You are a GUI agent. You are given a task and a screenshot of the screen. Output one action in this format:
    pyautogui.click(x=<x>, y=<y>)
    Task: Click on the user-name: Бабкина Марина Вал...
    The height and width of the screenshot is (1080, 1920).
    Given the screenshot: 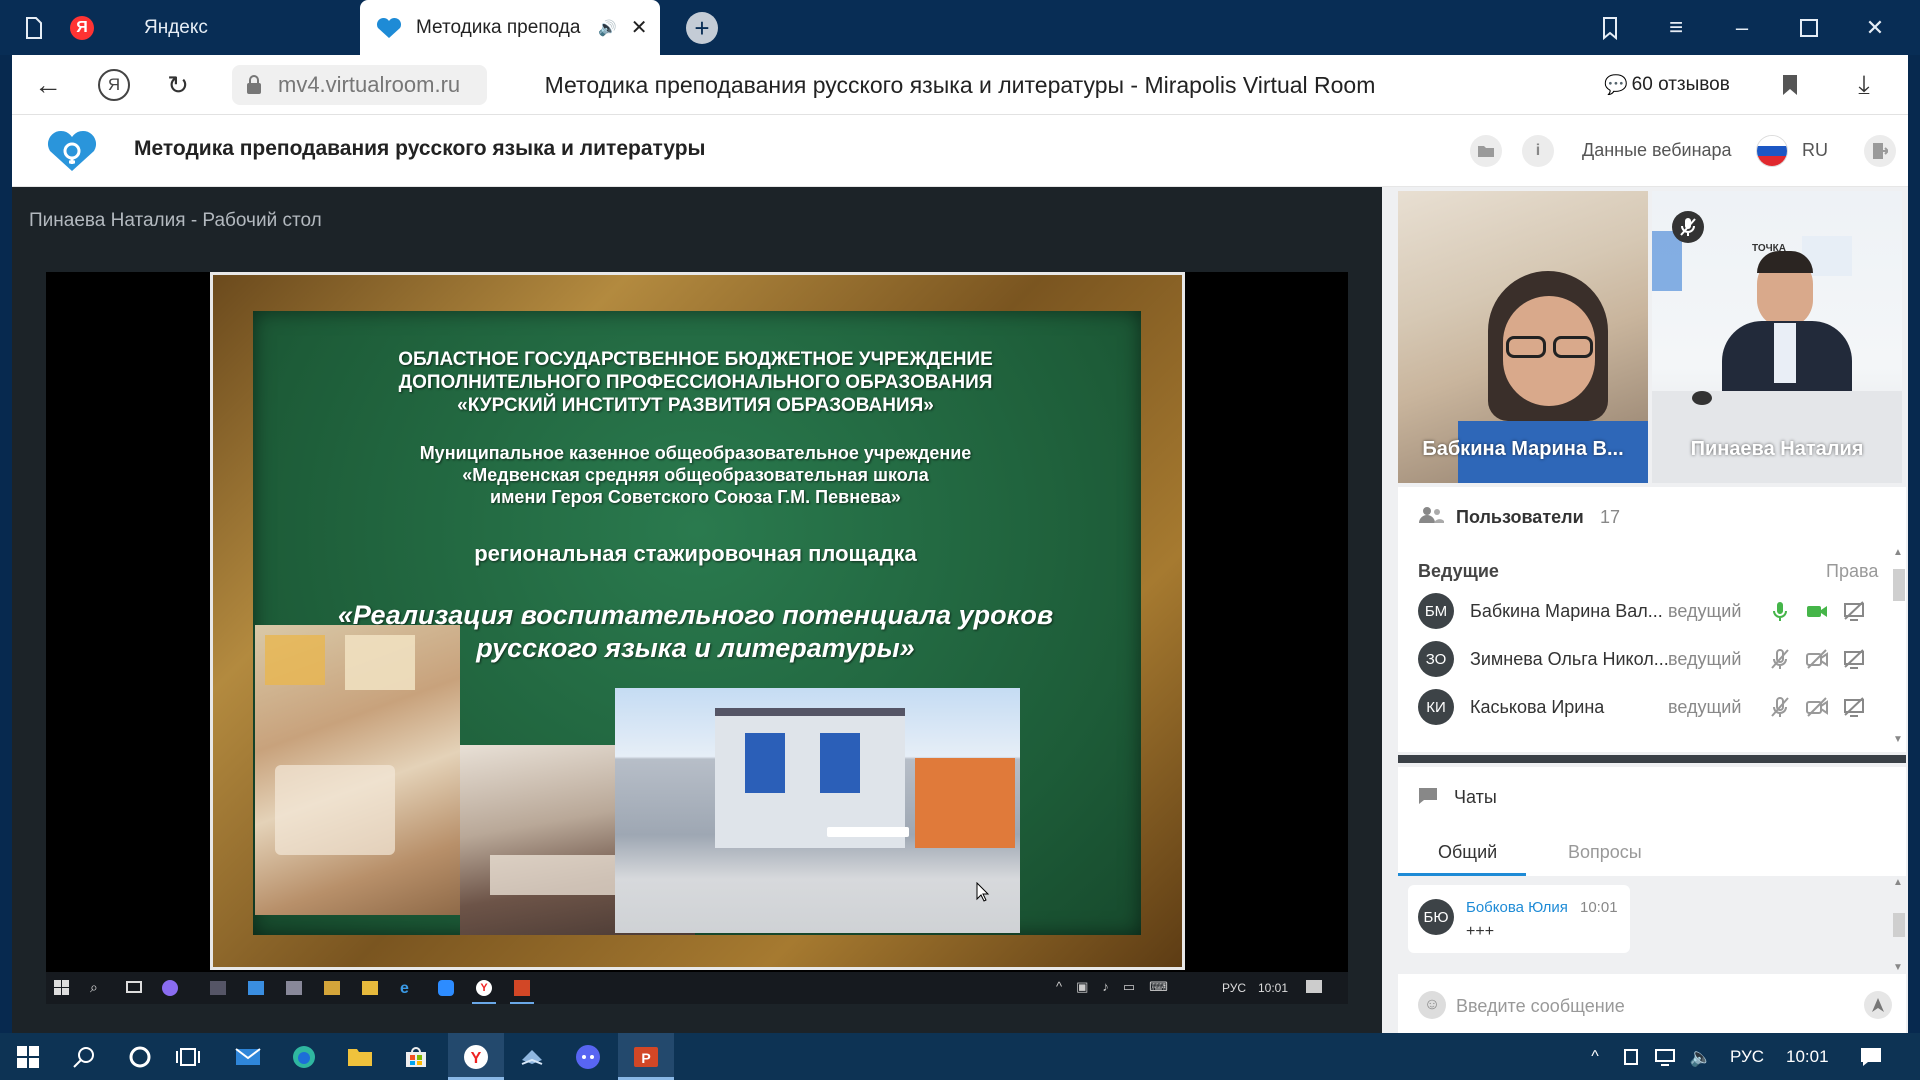 What is the action you would take?
    pyautogui.click(x=1566, y=610)
    